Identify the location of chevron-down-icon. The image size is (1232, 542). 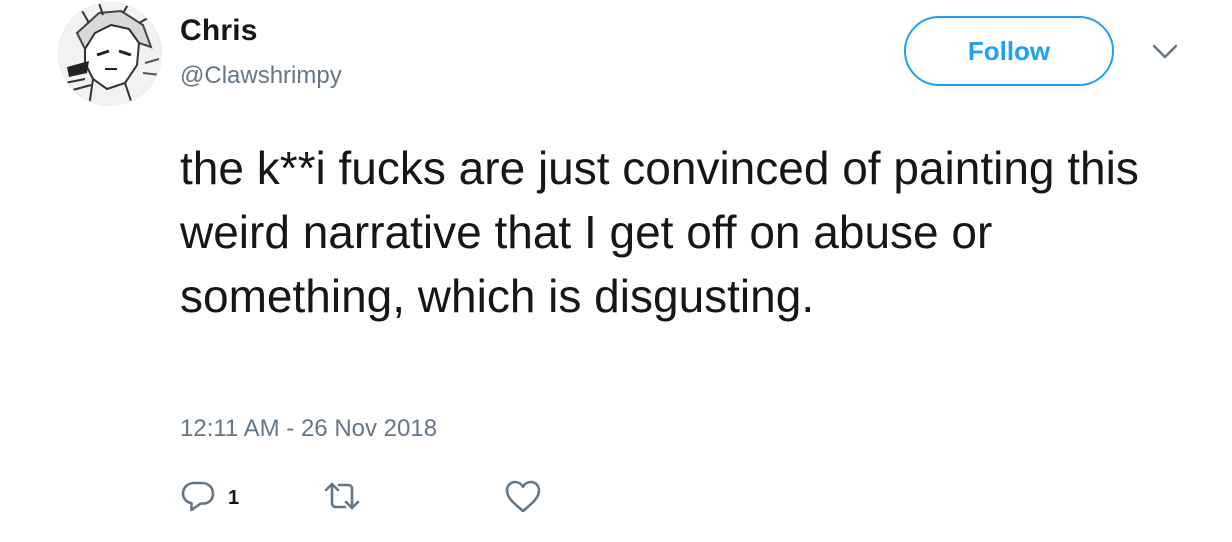
(1165, 51).